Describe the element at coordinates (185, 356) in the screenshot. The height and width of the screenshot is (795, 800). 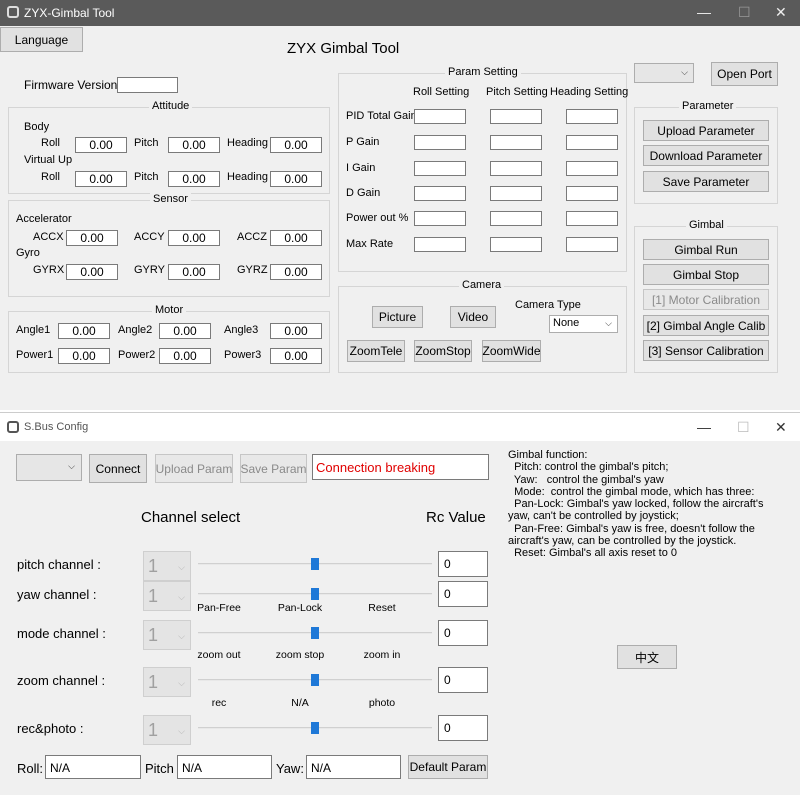
I see `power2-field: 0.00` at that location.